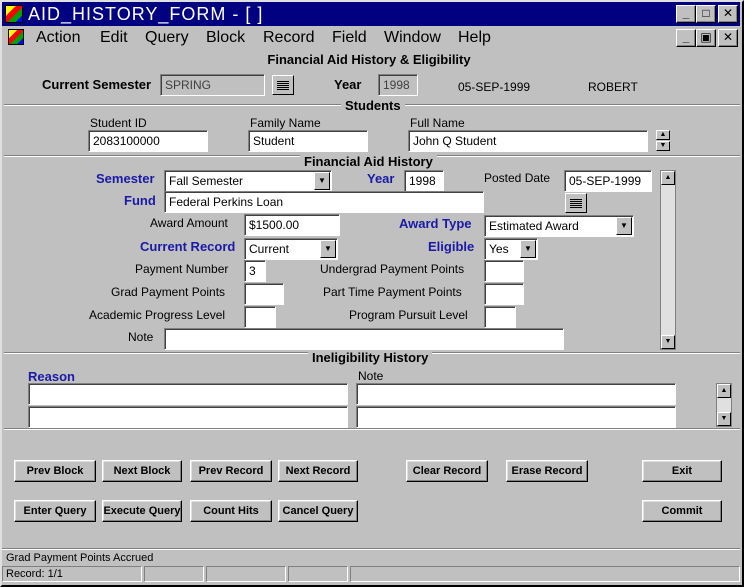 The width and height of the screenshot is (744, 587). Describe the element at coordinates (189, 223) in the screenshot. I see `award-amount-label: Award Amount` at that location.